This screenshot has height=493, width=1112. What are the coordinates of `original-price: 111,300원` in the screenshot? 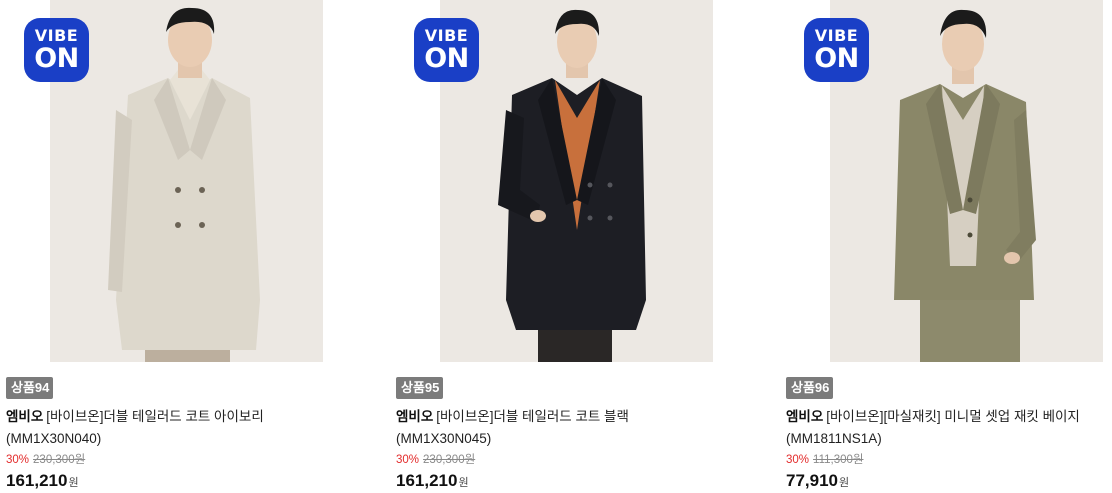 It's located at (838, 460).